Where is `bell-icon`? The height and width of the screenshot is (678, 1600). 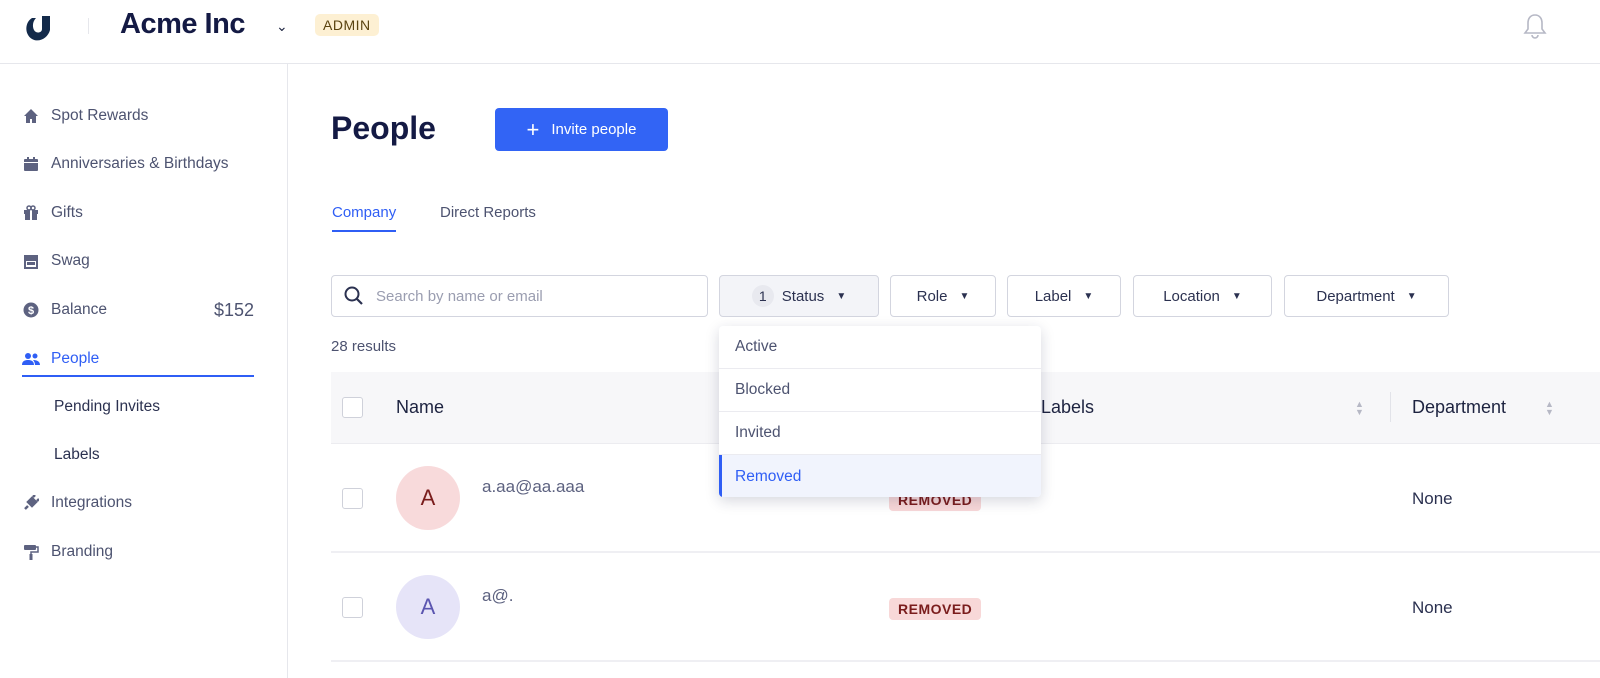 bell-icon is located at coordinates (1535, 26).